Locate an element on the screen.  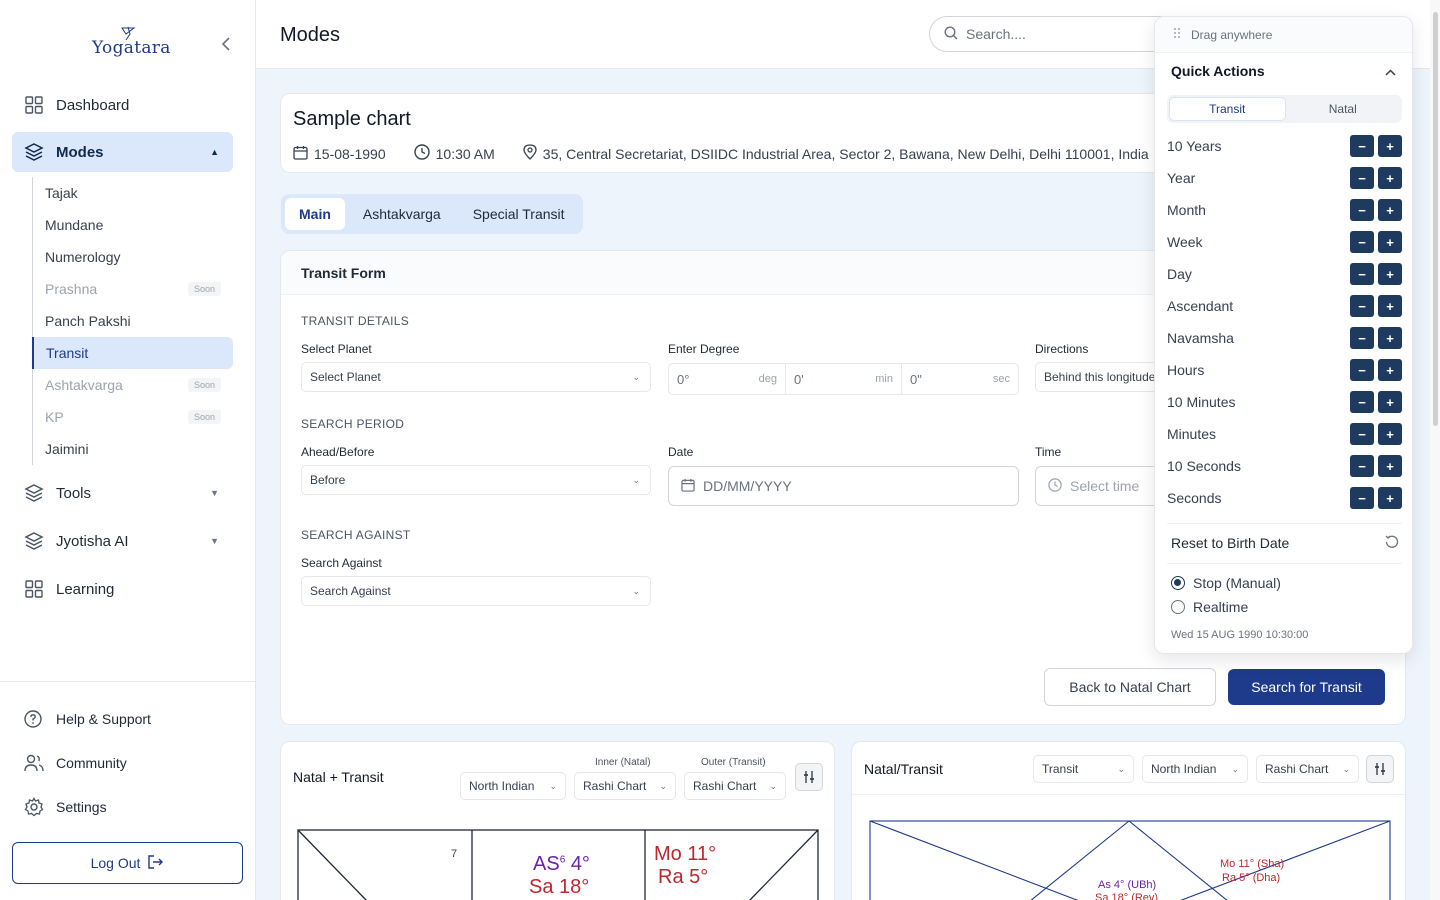
nav-dashboard: Dashboard is located at coordinates (122, 105).